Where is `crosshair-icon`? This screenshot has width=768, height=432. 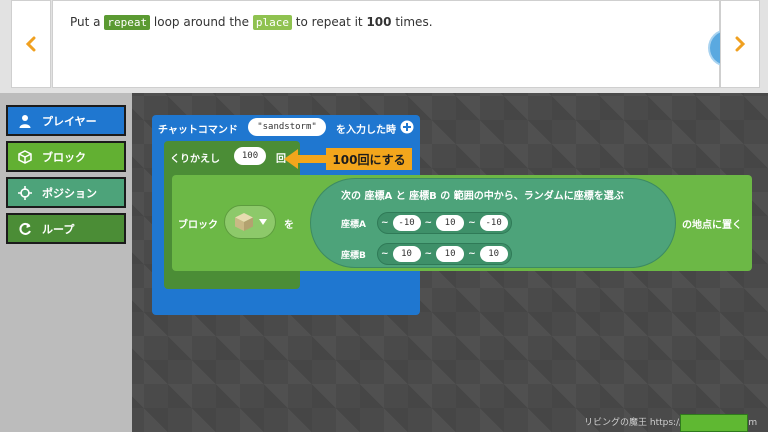
crosshair-icon is located at coordinates (25, 192).